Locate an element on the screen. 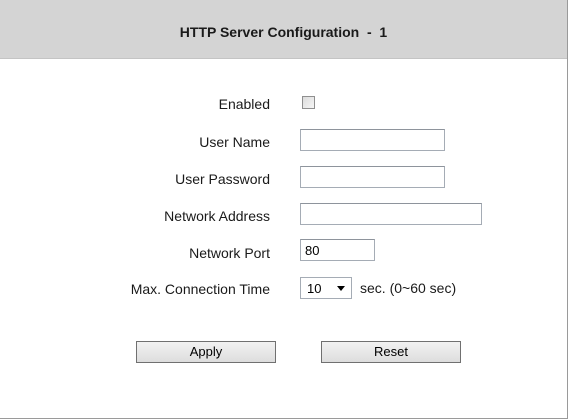 Image resolution: width=568 pixels, height=419 pixels. max-connection-time-suffix: sec. (0~60 sec) is located at coordinates (408, 288).